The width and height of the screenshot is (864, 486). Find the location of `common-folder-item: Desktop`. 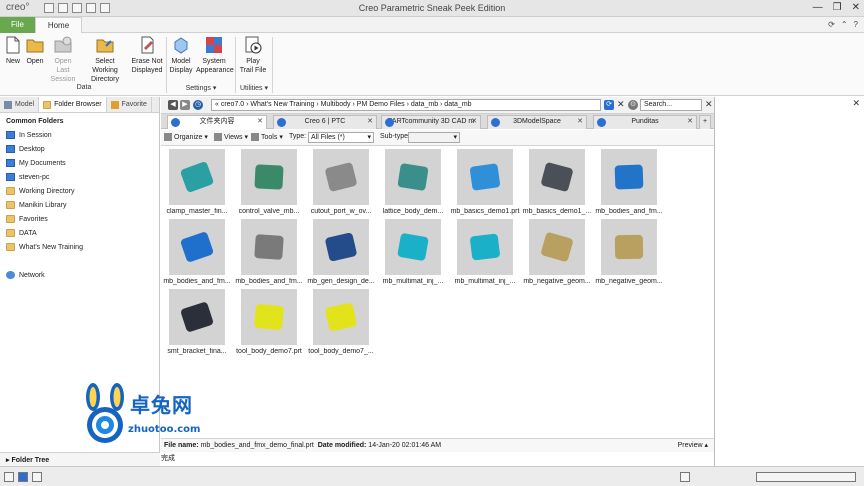

common-folder-item: Desktop is located at coordinates (79, 149).